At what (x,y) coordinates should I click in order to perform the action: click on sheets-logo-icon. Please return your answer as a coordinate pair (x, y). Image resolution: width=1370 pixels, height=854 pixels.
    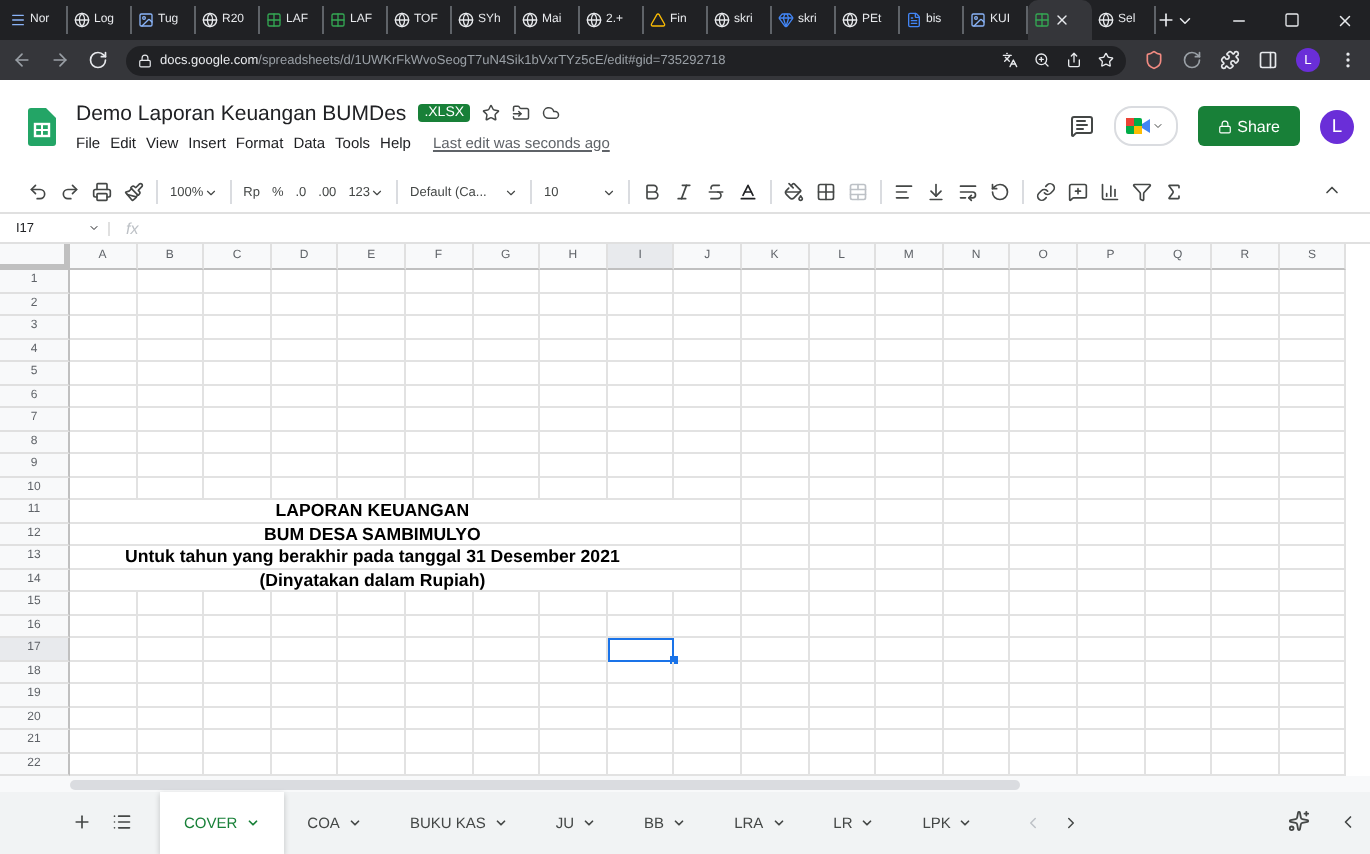
    Looking at the image, I should click on (42, 126).